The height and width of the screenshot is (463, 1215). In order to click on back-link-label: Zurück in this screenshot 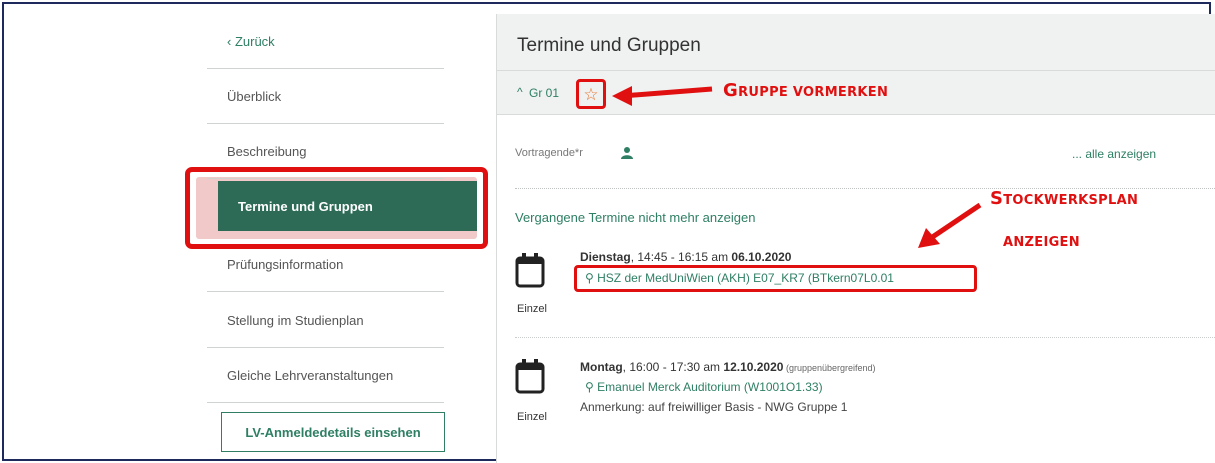, I will do `click(254, 41)`.